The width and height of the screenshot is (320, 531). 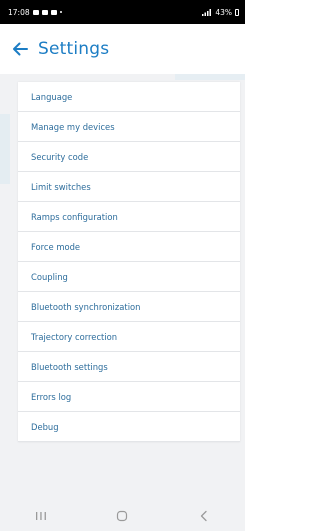 What do you see at coordinates (129, 307) in the screenshot?
I see `menu-item-bluetooth-synchronization: Bluetooth synchronization` at bounding box center [129, 307].